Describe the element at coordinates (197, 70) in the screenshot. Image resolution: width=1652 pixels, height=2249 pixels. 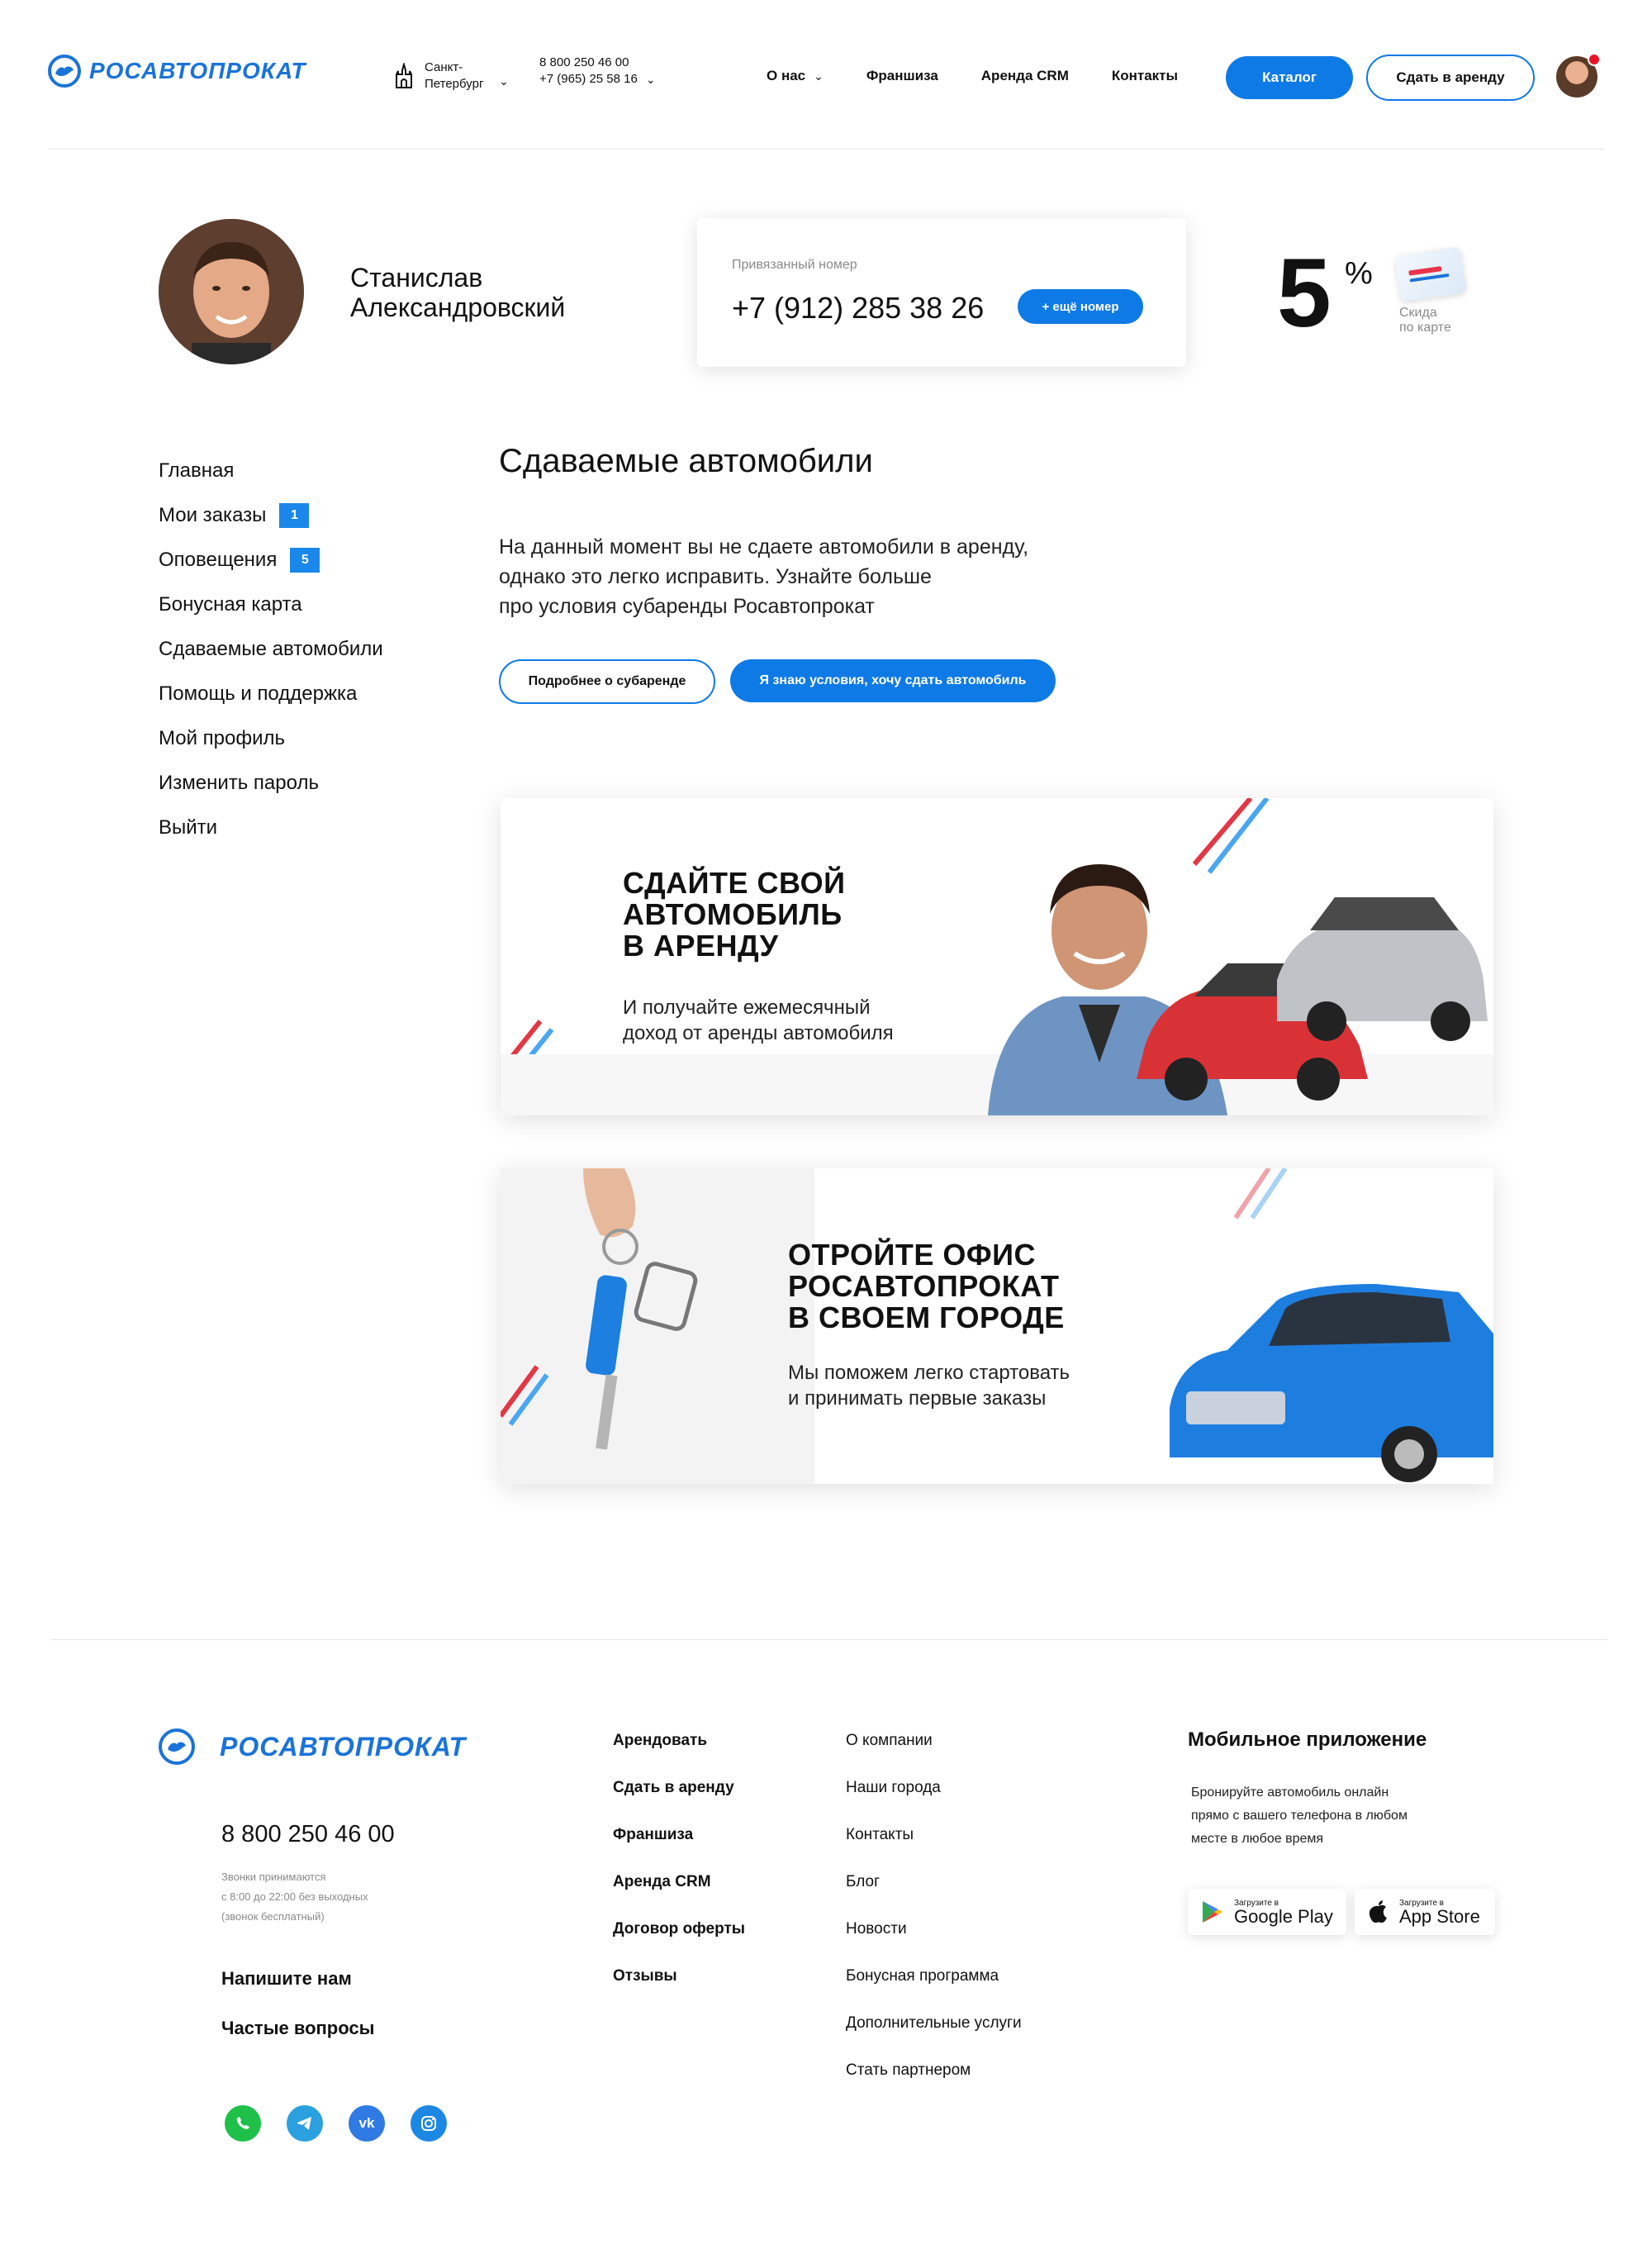
I see `logo-text: РОСАВТОПРОКАТ` at that location.